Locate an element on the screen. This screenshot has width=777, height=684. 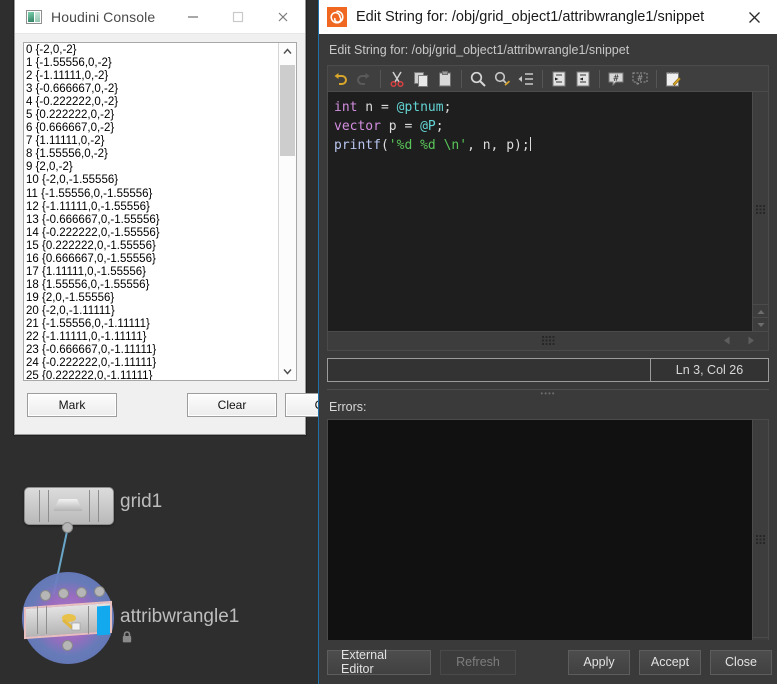
paste-icon is located at coordinates (445, 79).